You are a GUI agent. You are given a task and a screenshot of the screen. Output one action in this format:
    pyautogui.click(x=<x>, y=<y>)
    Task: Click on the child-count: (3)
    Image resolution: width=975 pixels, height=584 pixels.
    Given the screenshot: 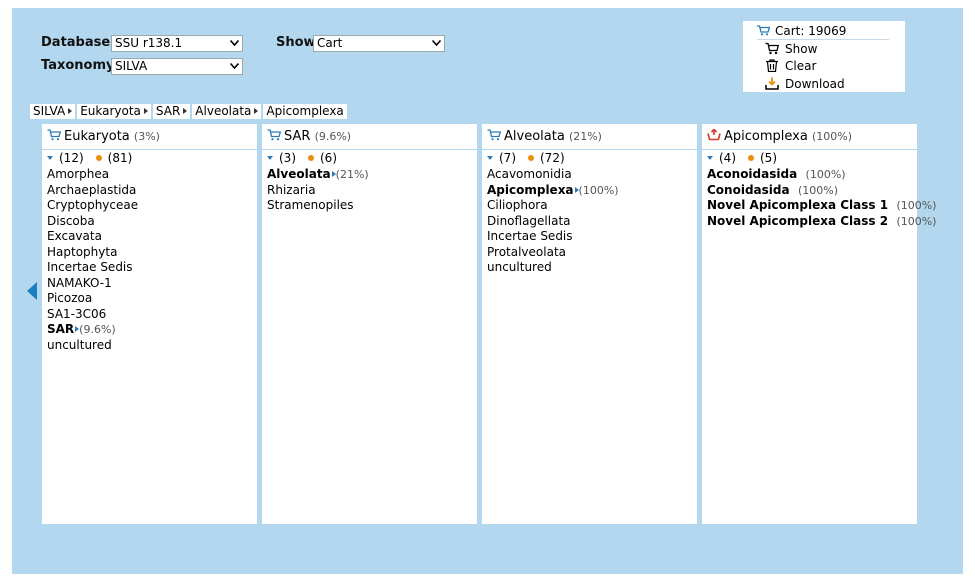 What is the action you would take?
    pyautogui.click(x=287, y=158)
    